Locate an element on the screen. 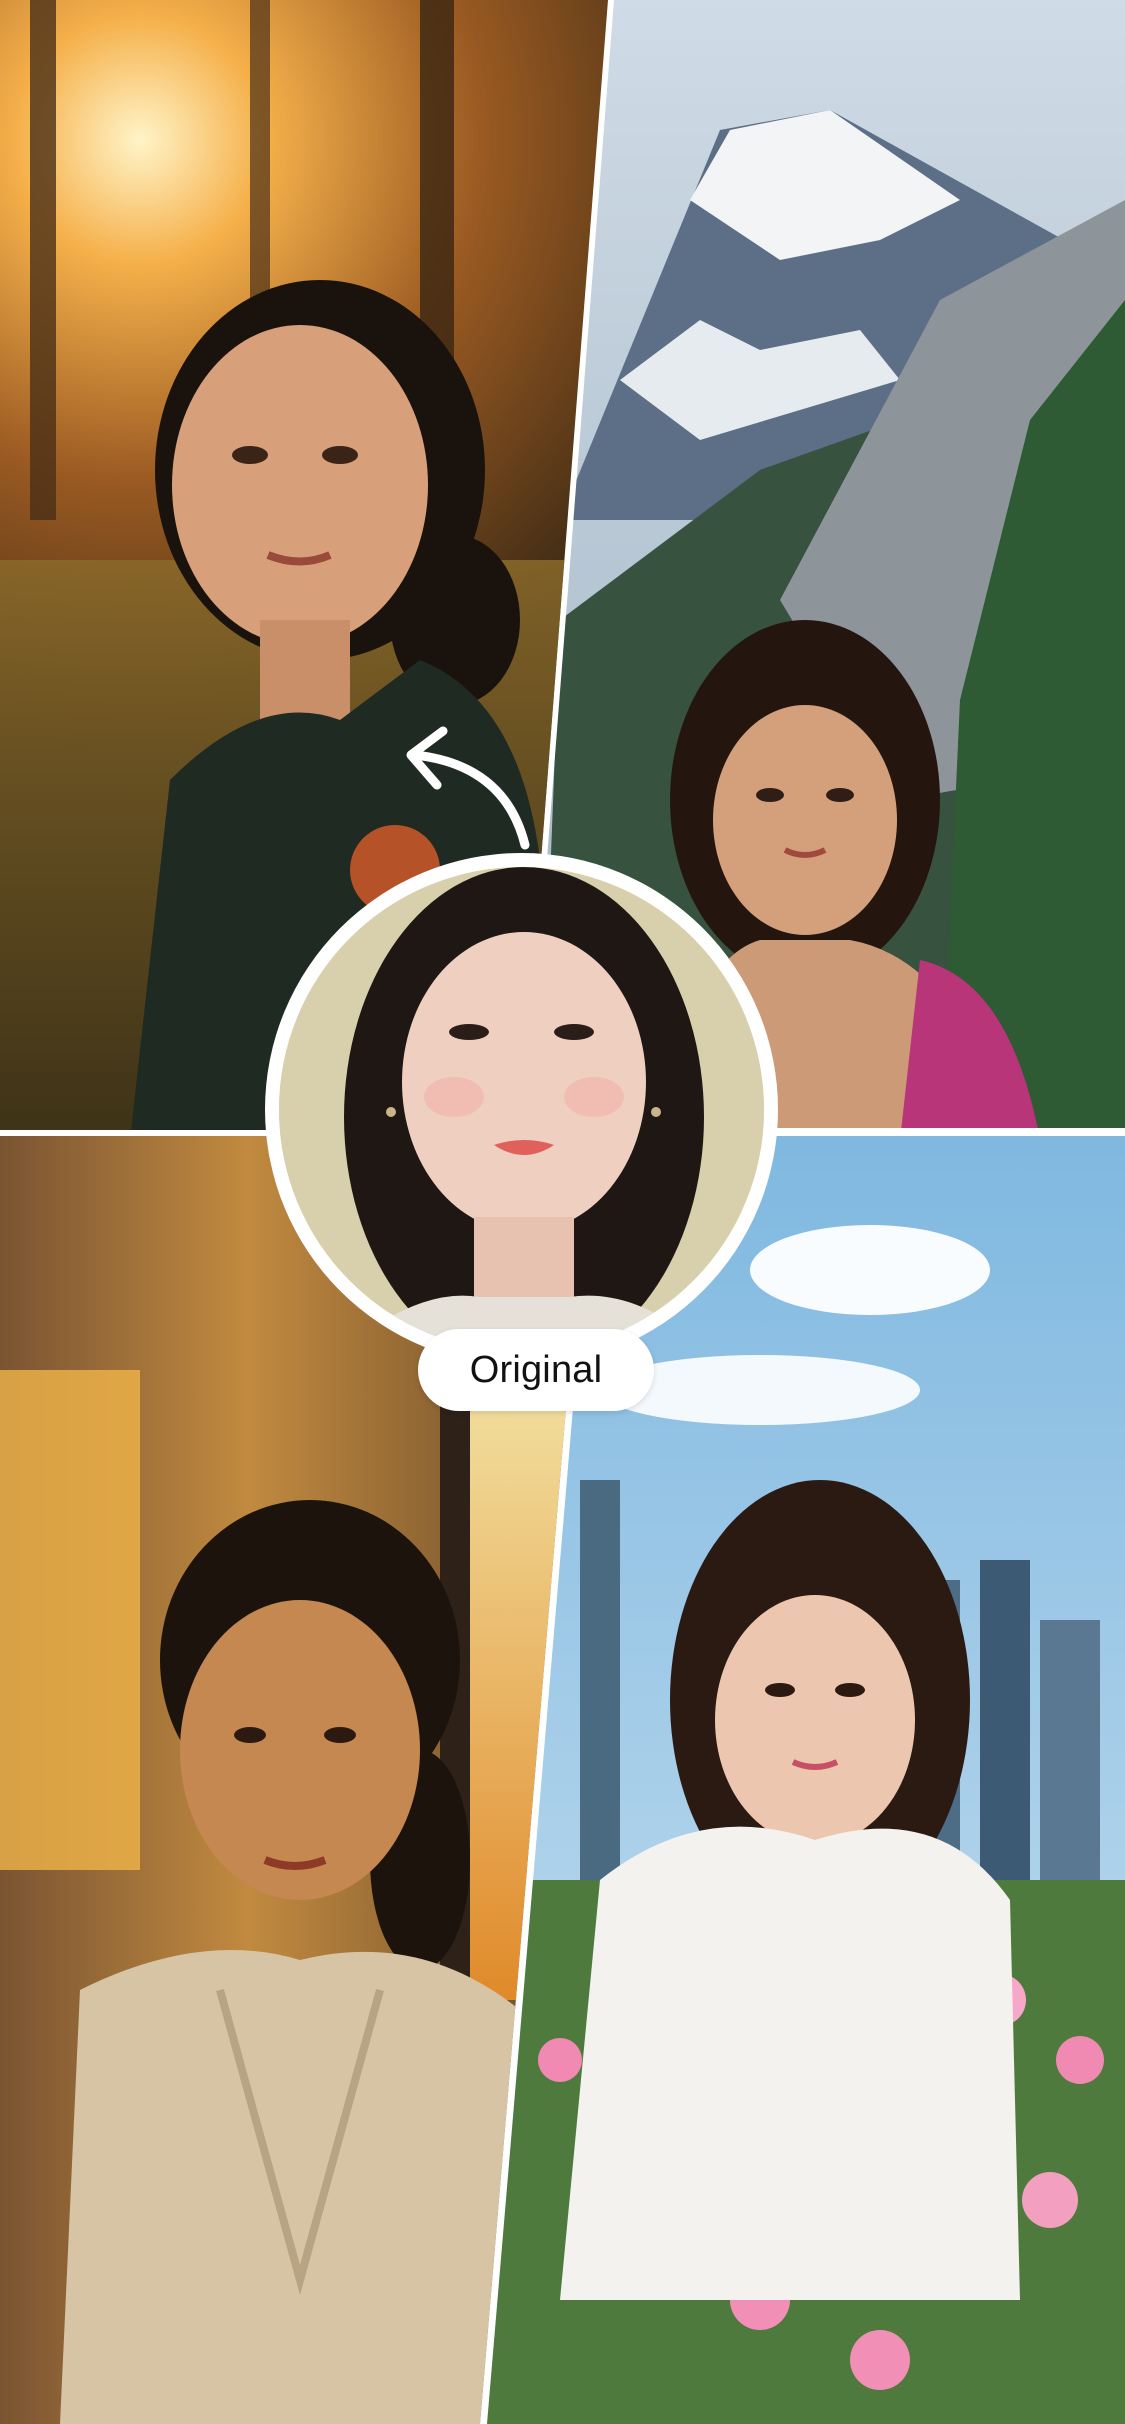  curved-arrow-icon is located at coordinates (468, 788).